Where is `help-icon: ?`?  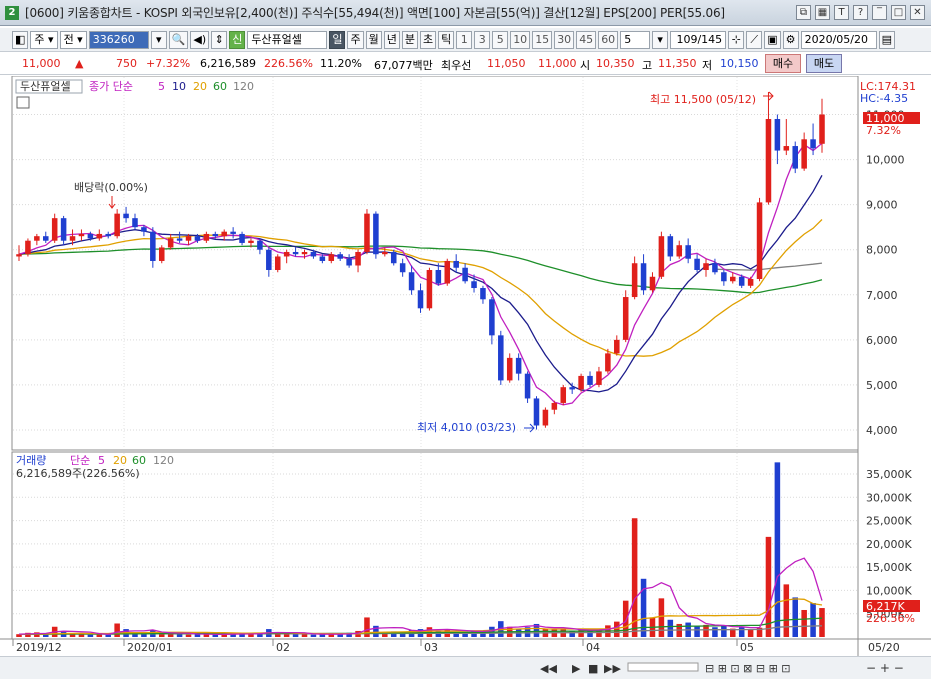
help-icon: ? is located at coordinates (860, 12).